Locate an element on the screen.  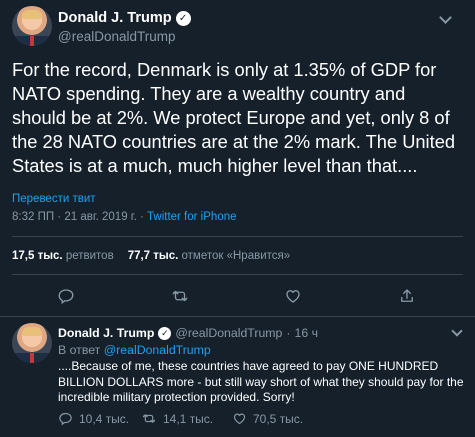
author-name: Donald J. Trump is located at coordinates (115, 18).